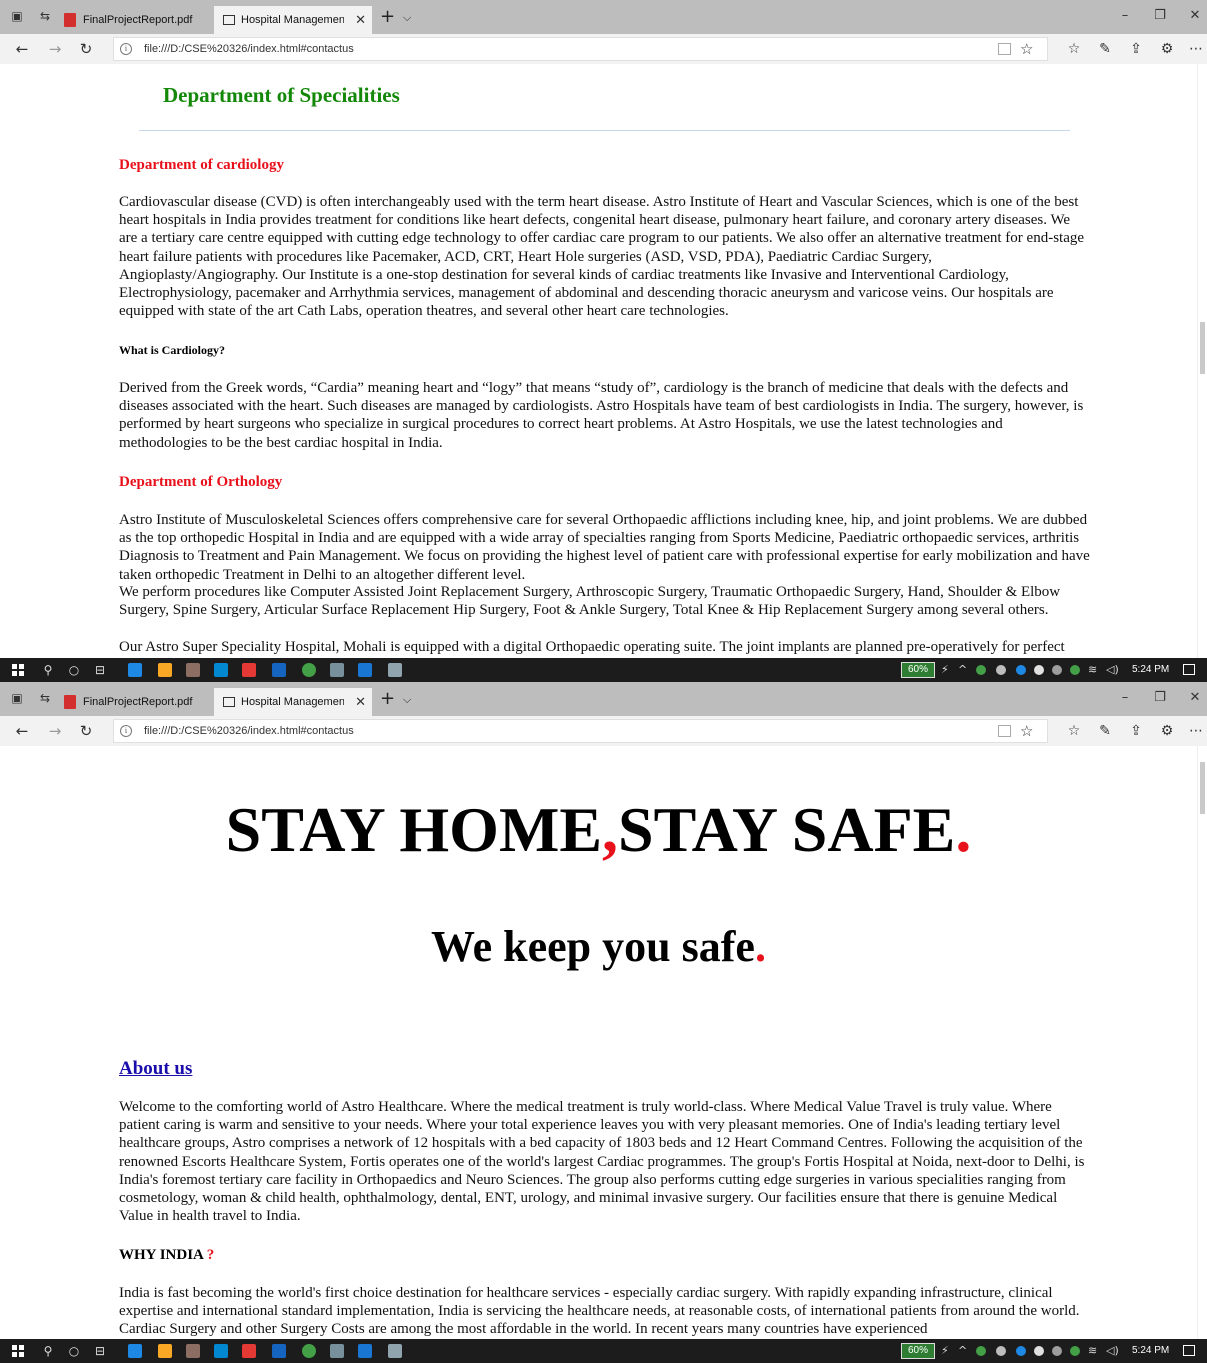 The image size is (1207, 1363). What do you see at coordinates (918, 1351) in the screenshot?
I see `battery-indicator: 60%` at bounding box center [918, 1351].